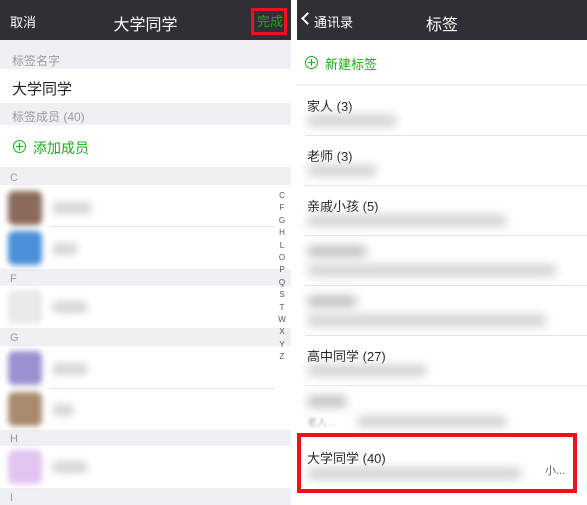 Image resolution: width=587 pixels, height=505 pixels. Describe the element at coordinates (437, 463) in the screenshot. I see `college-classmates-highlight-box` at that location.